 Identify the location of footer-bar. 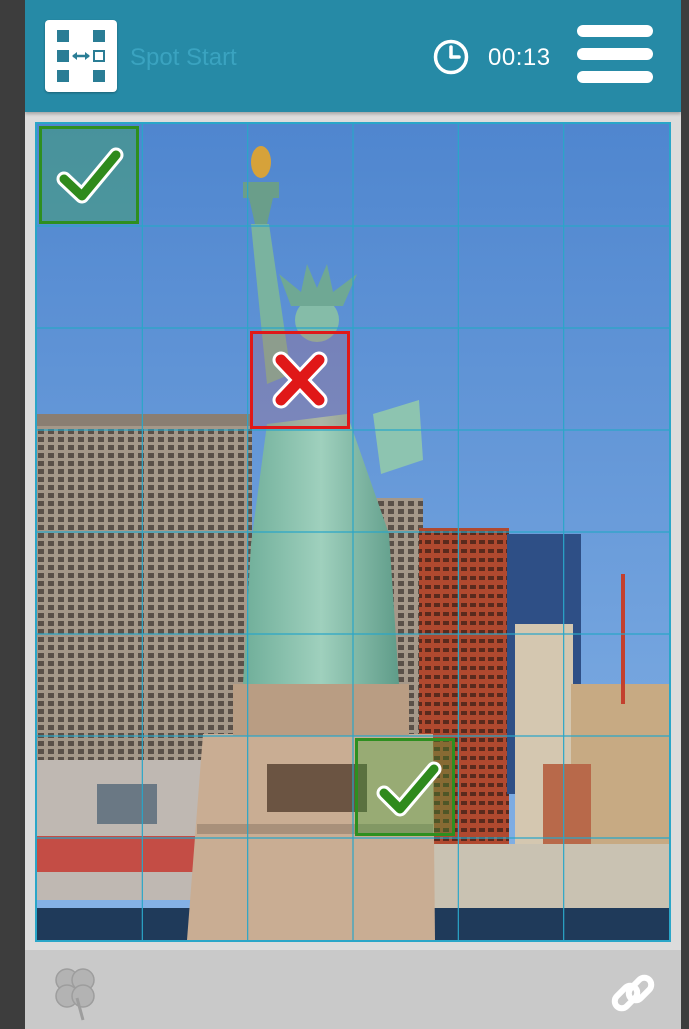
(353, 989).